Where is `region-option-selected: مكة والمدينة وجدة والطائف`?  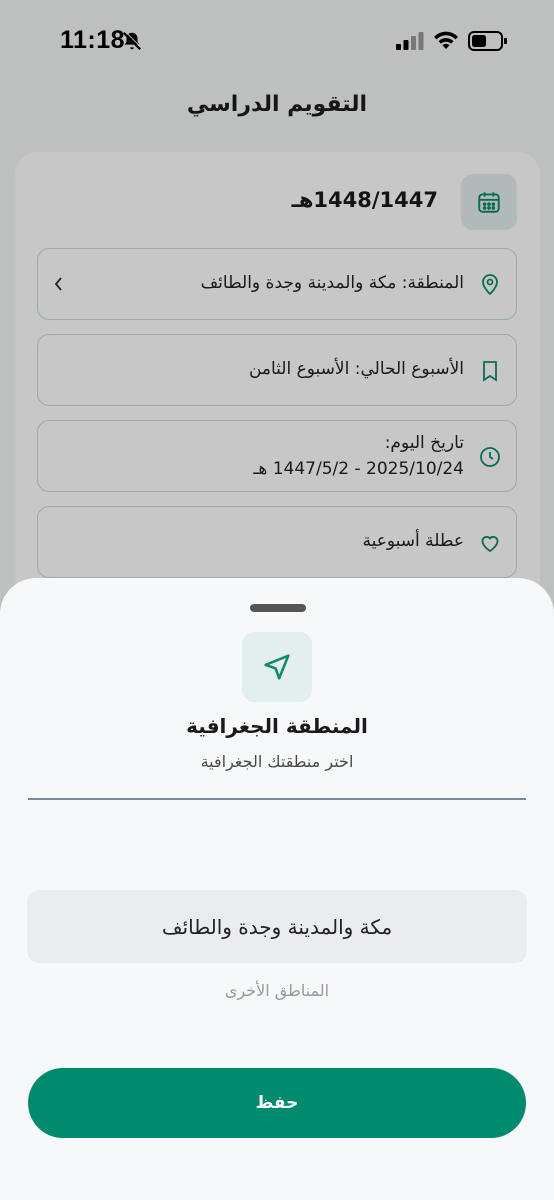
region-option-selected: مكة والمدينة وجدة والطائف is located at coordinates (277, 926).